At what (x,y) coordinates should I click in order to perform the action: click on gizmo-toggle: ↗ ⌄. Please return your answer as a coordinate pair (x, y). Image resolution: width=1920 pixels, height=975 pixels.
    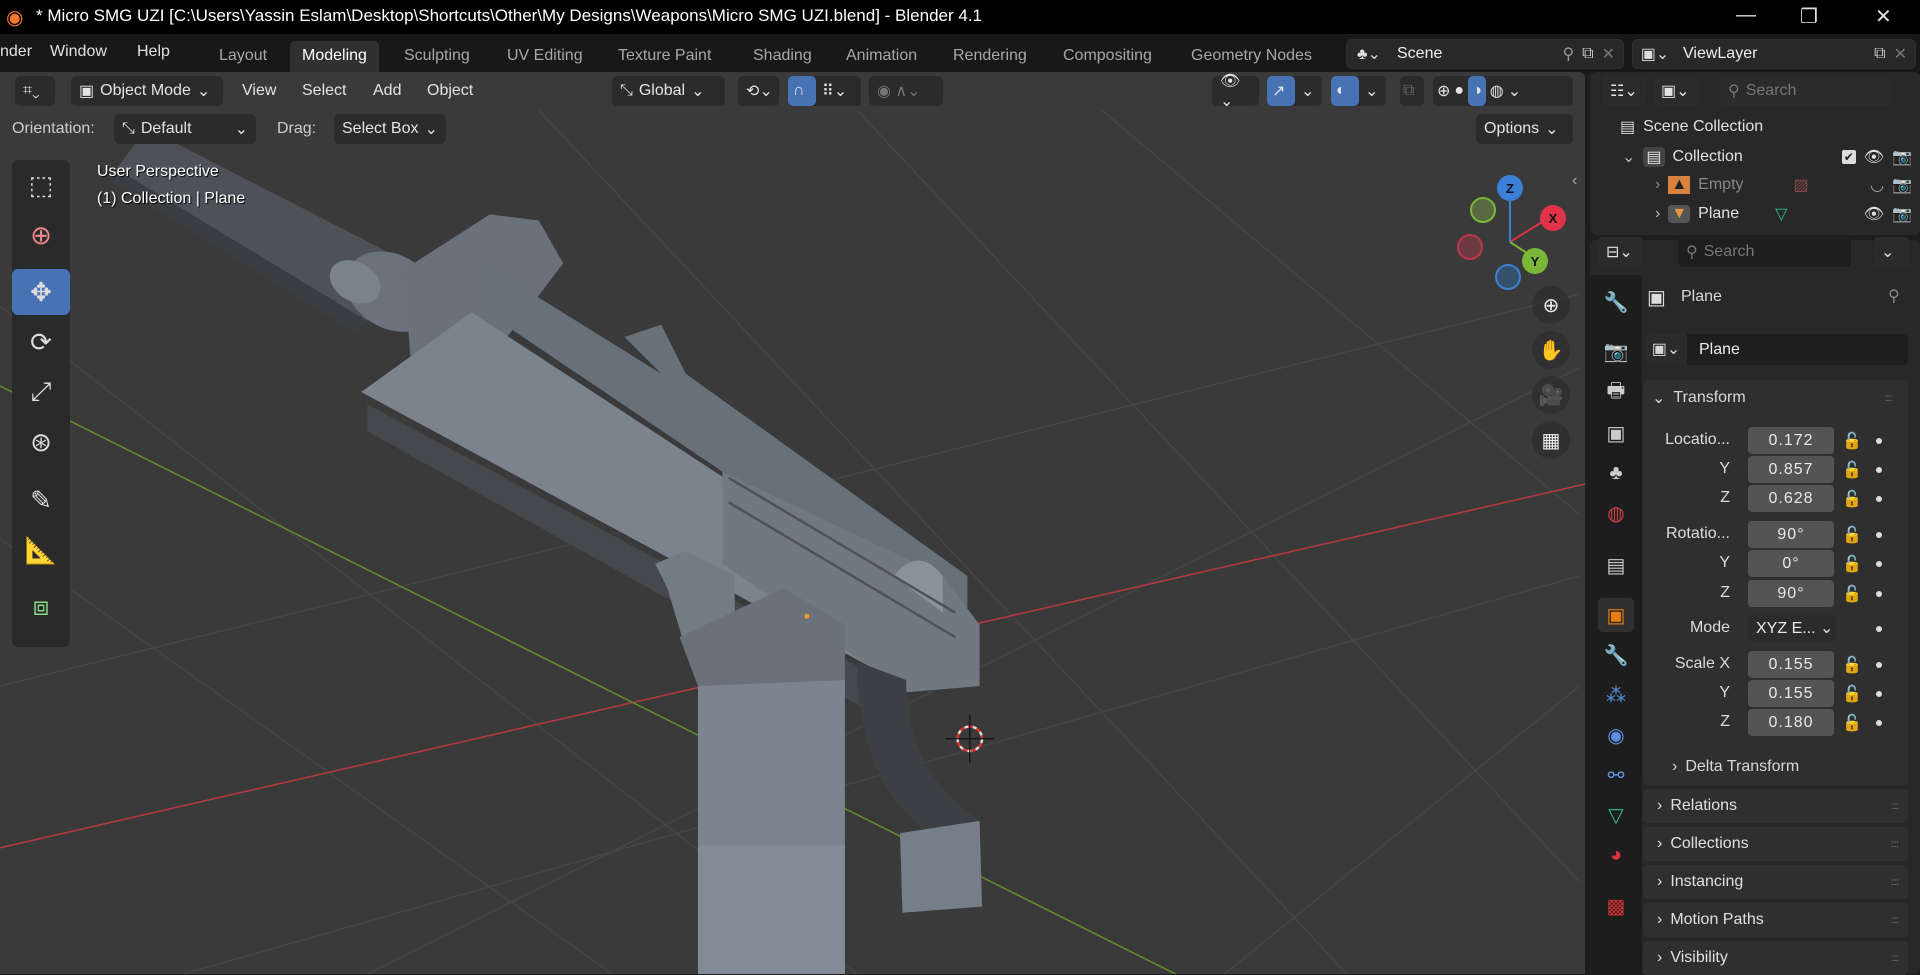
    Looking at the image, I should click on (1294, 91).